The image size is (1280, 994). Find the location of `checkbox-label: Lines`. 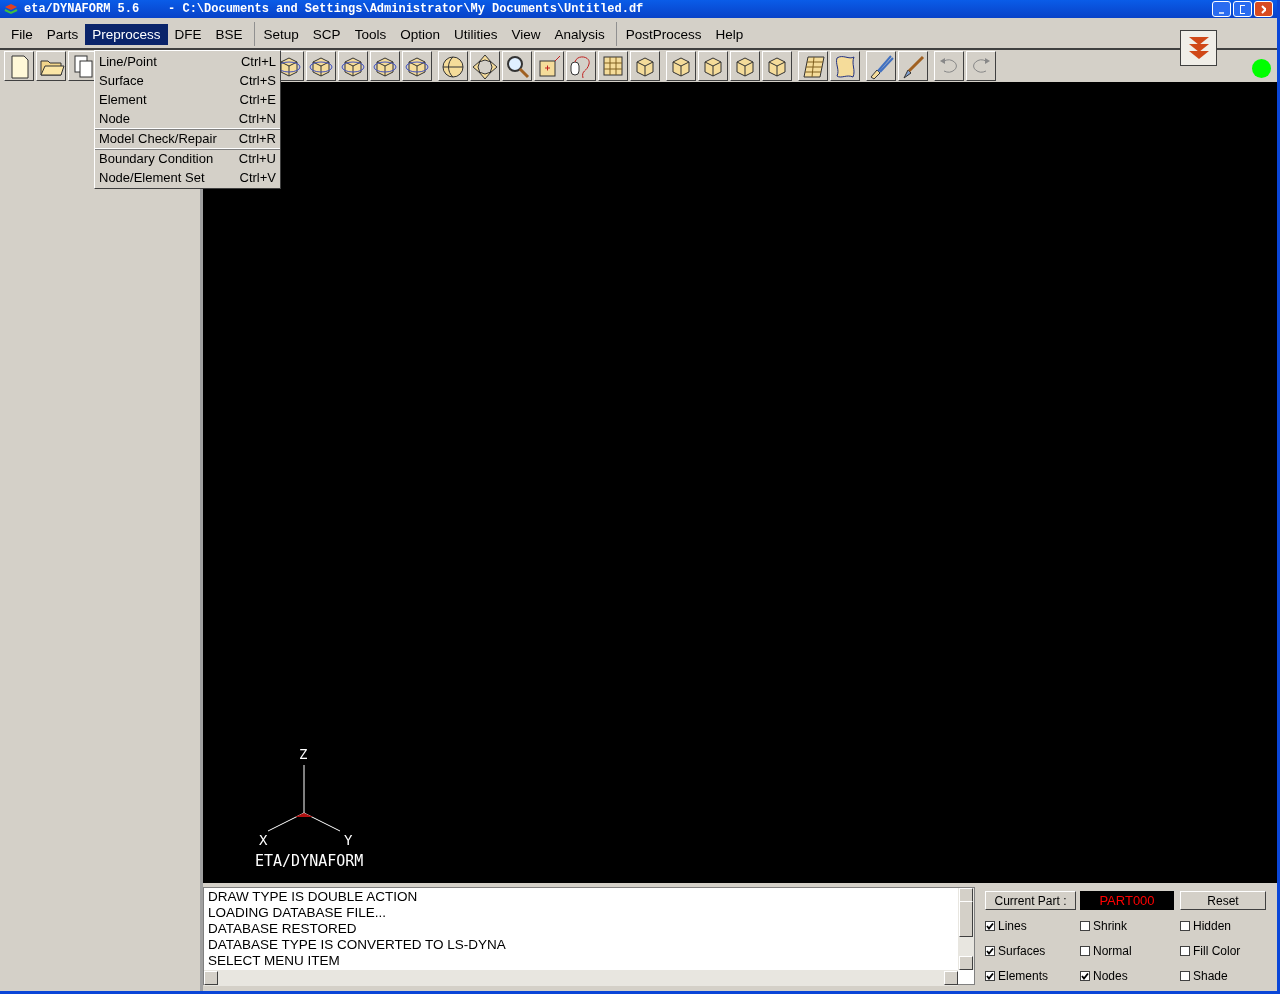

checkbox-label: Lines is located at coordinates (1012, 925).